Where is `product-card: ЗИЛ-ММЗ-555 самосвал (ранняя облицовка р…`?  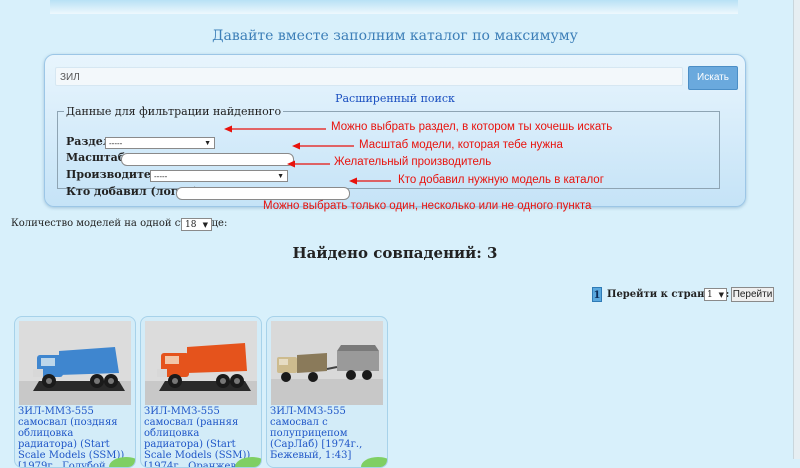
product-card: ЗИЛ-ММЗ-555 самосвал (ранняя облицовка р… is located at coordinates (201, 392).